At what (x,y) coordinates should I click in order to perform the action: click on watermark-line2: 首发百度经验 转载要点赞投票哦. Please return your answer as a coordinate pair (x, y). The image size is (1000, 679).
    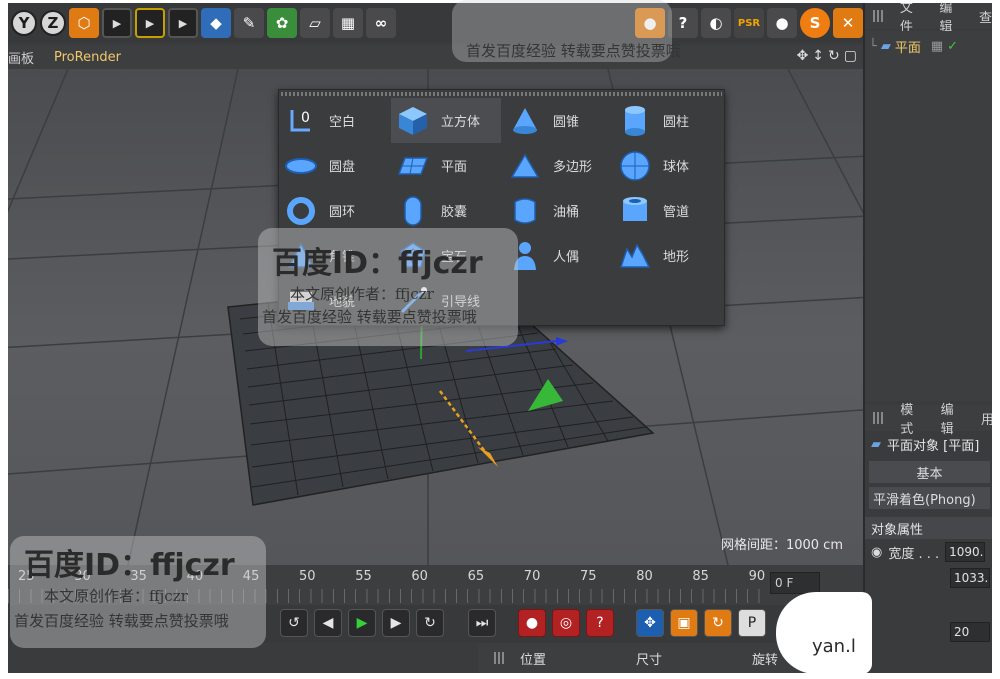
    Looking at the image, I should click on (369, 317).